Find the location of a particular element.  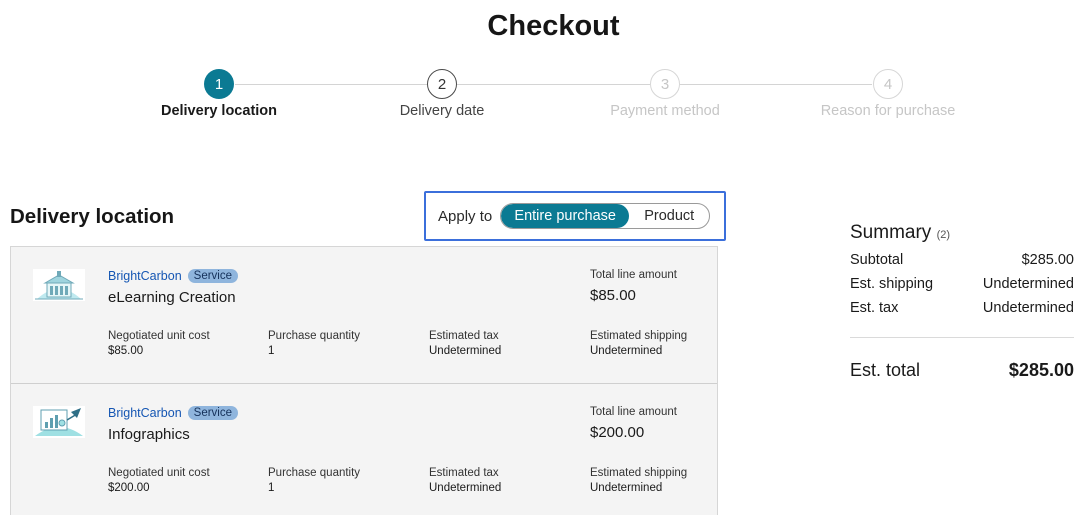

entire-purchase-option: Entire purchase is located at coordinates (565, 216).